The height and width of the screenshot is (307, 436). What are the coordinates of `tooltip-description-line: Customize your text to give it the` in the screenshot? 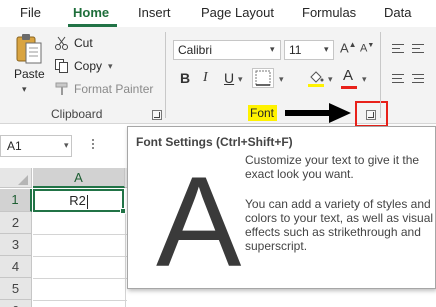 It's located at (332, 160).